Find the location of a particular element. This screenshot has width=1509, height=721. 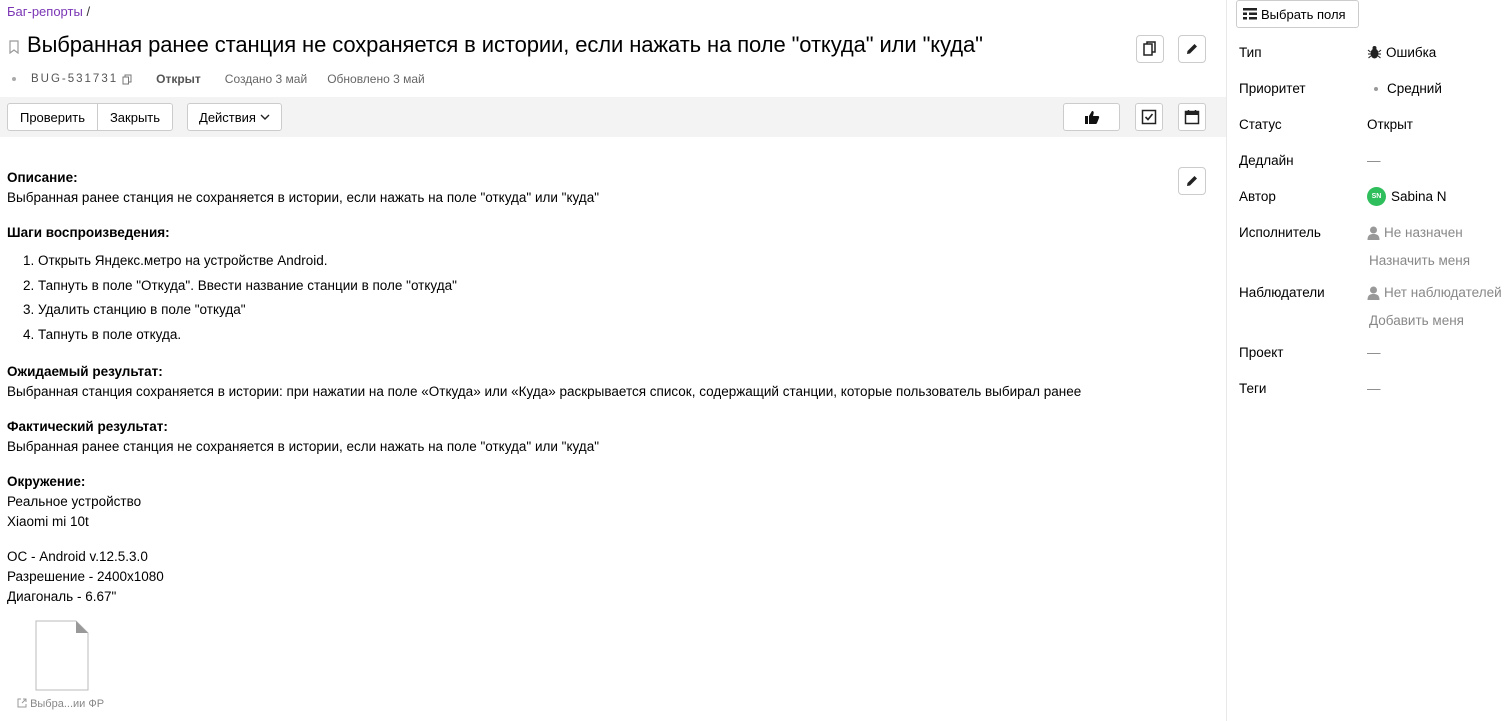

field-project-label: Проект is located at coordinates (1261, 352).